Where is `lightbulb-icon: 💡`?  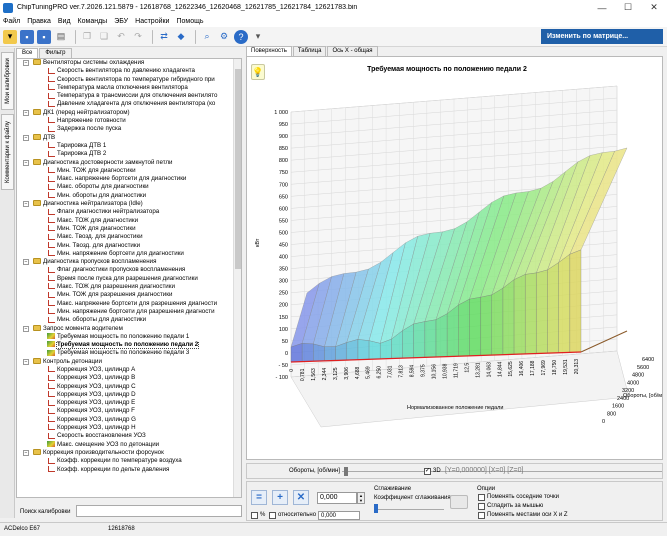
lightbulb-icon: 💡 is located at coordinates (258, 72).